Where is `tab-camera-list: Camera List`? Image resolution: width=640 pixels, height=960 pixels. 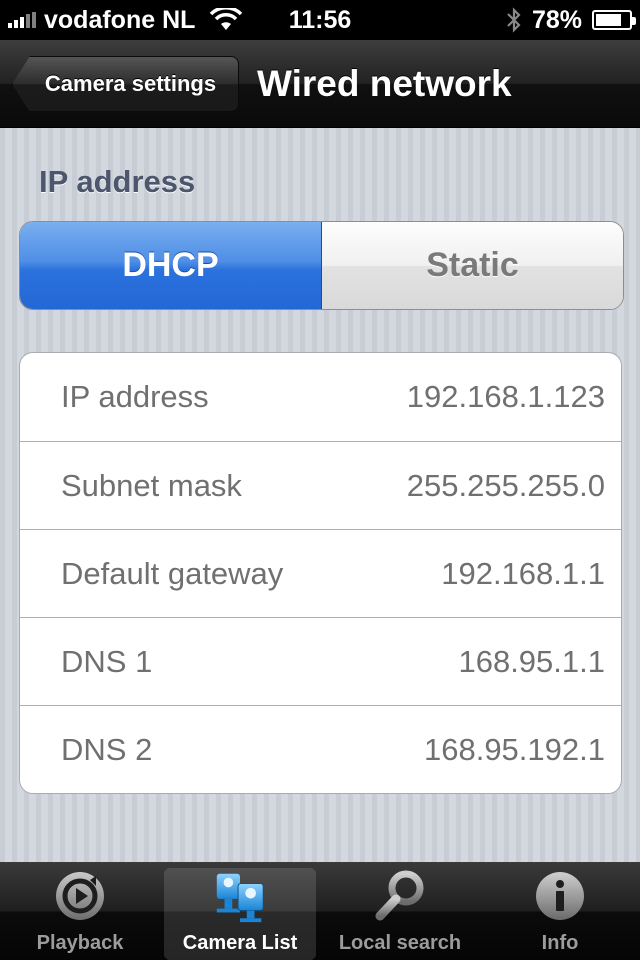 tab-camera-list: Camera List is located at coordinates (240, 914).